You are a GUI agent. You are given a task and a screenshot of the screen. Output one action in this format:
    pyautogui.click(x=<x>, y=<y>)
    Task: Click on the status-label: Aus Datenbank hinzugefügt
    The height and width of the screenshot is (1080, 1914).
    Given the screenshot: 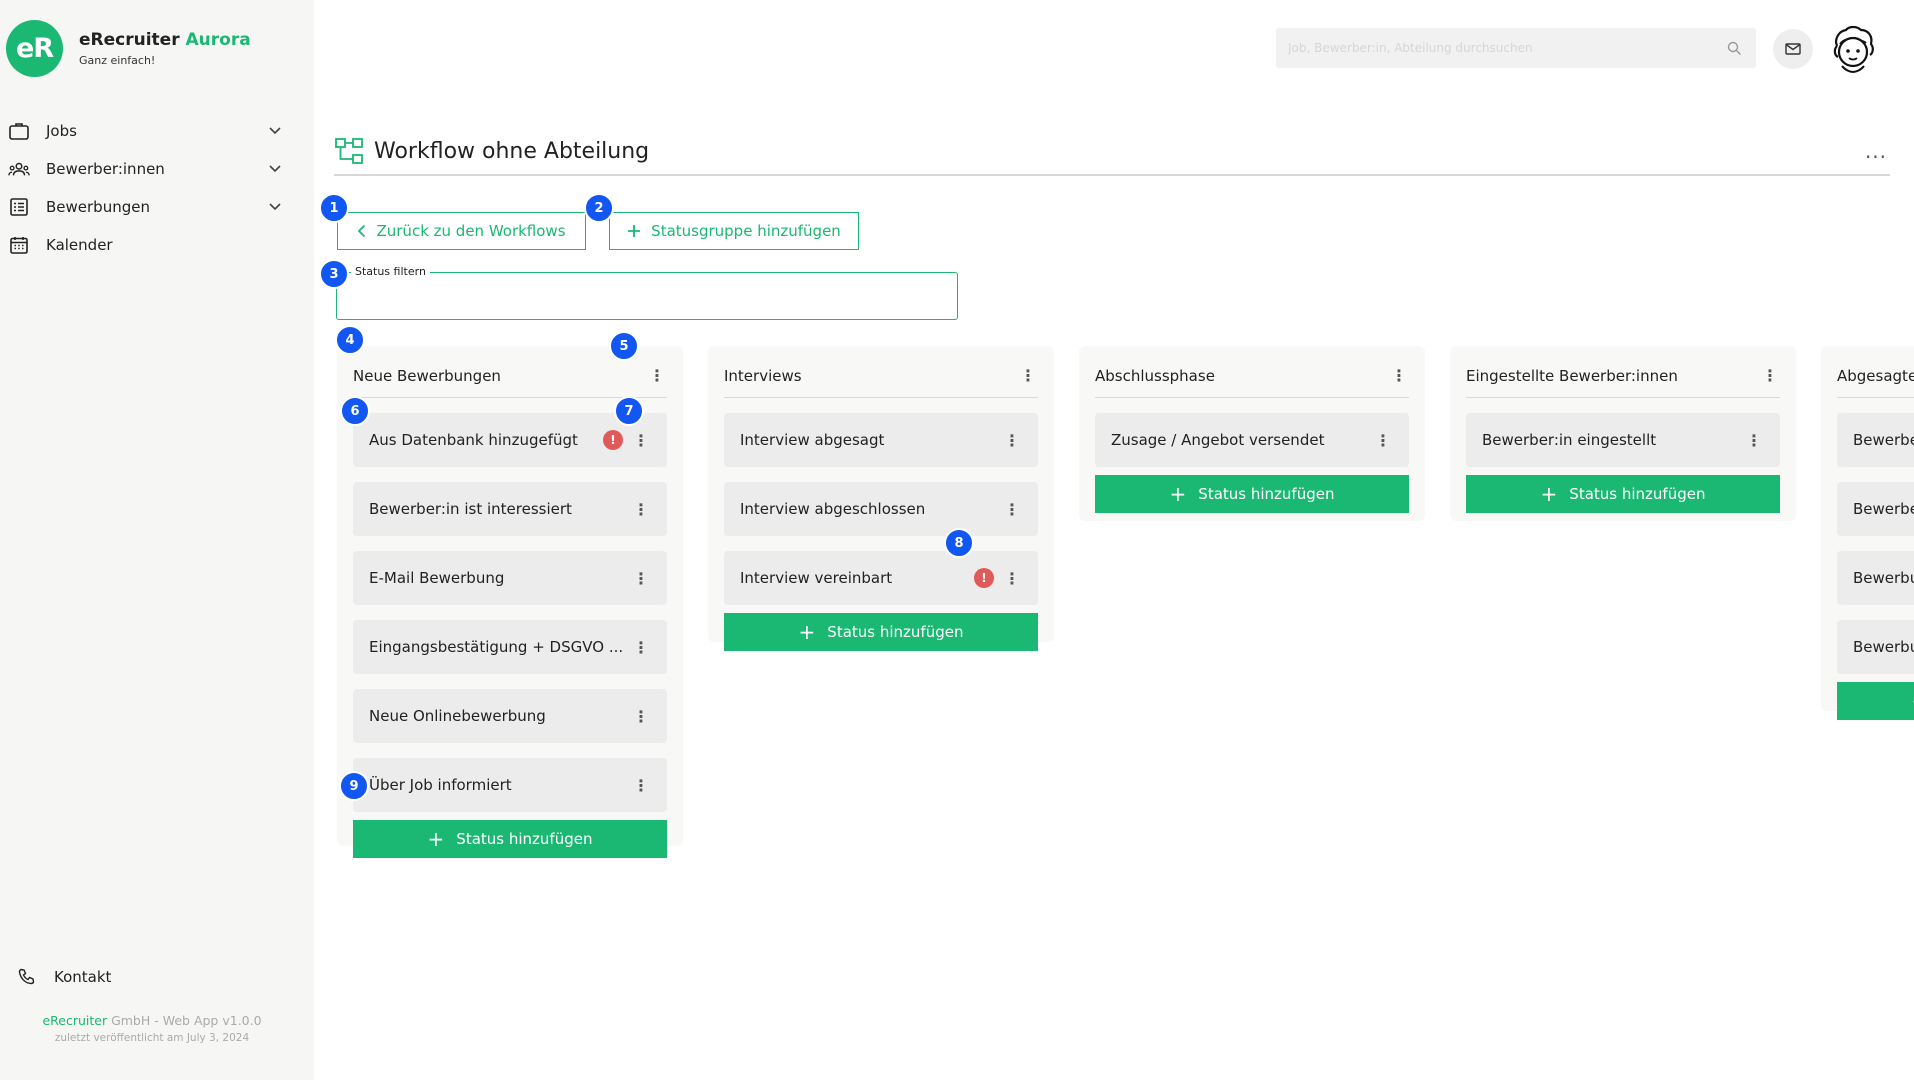 What is the action you would take?
    pyautogui.click(x=473, y=440)
    